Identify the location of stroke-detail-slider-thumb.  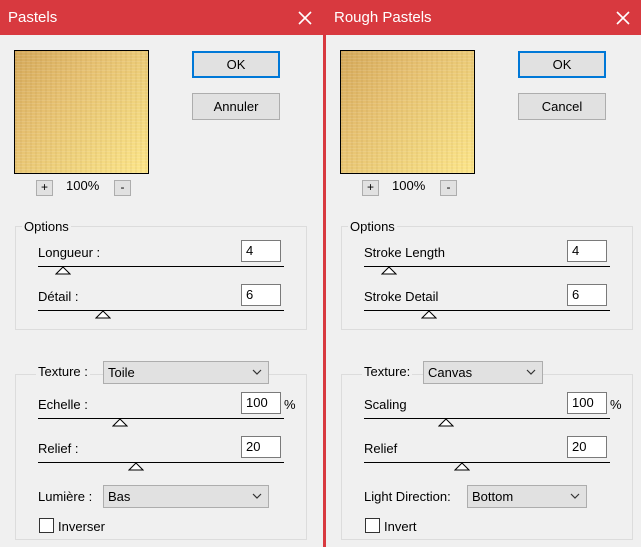
(429, 314).